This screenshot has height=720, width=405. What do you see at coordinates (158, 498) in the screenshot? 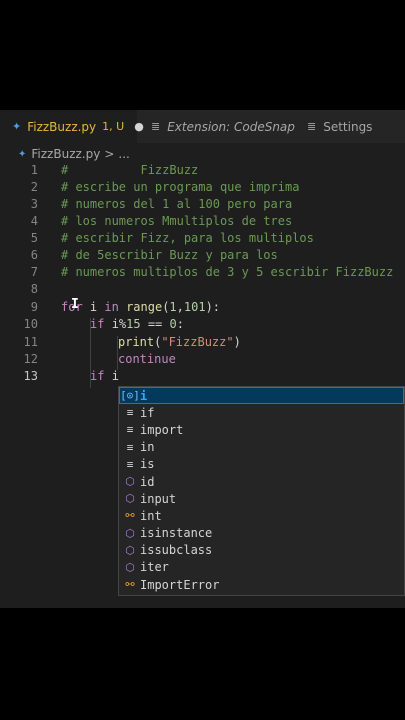
I see `suggestion-label: input` at bounding box center [158, 498].